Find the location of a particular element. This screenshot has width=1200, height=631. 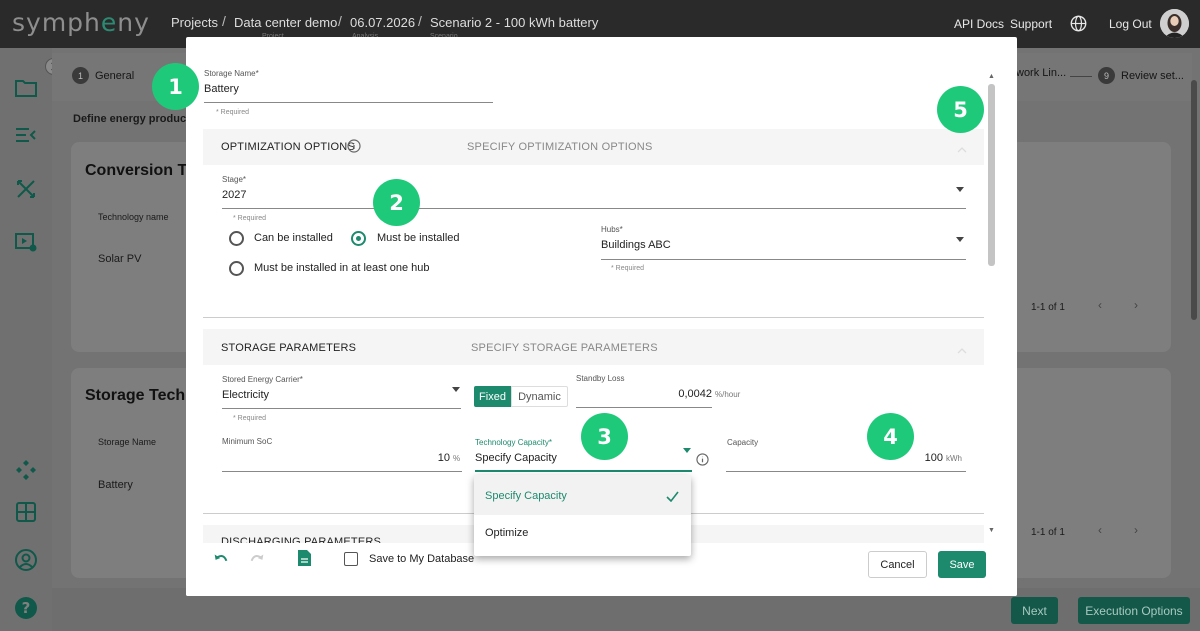

video-settings-icon is located at coordinates (26, 242).